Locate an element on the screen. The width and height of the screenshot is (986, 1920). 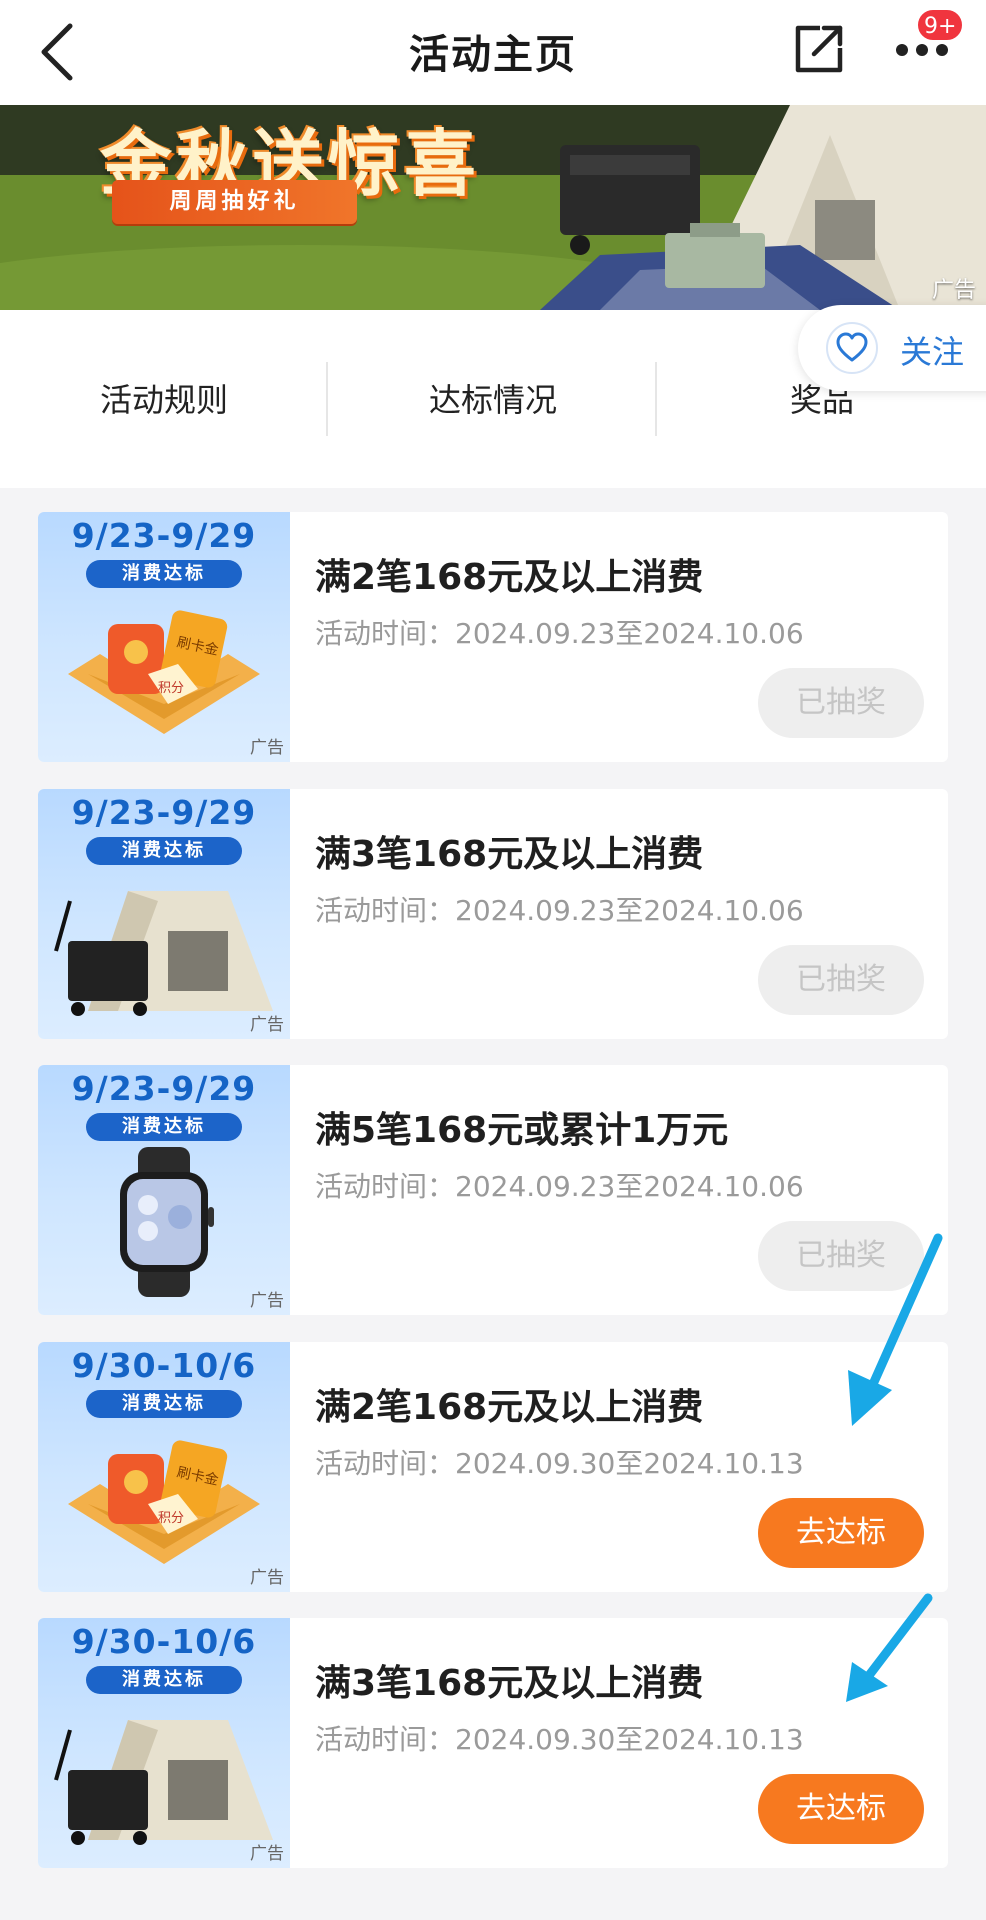
card-thumbnail: 9/30-10/6 消费达标 刷卡金 积分 广告 is located at coordinates (164, 1467).